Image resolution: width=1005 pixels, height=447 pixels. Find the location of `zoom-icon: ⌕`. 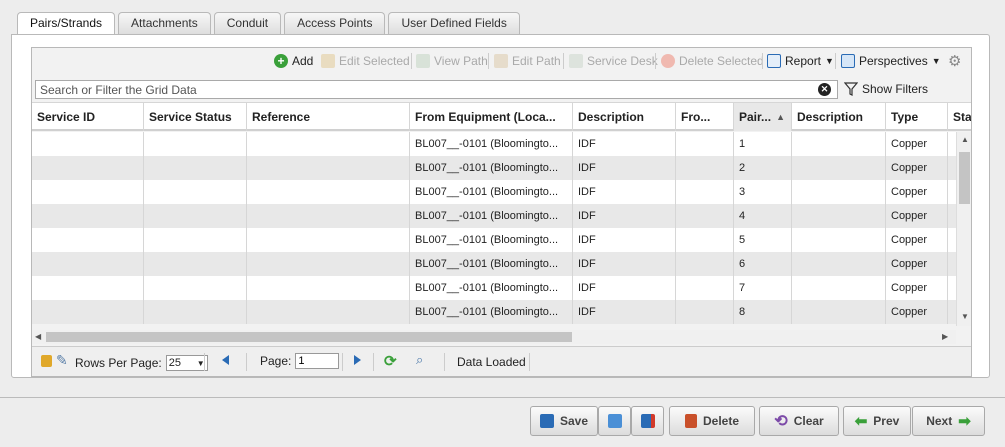

zoom-icon: ⌕ is located at coordinates (419, 360).